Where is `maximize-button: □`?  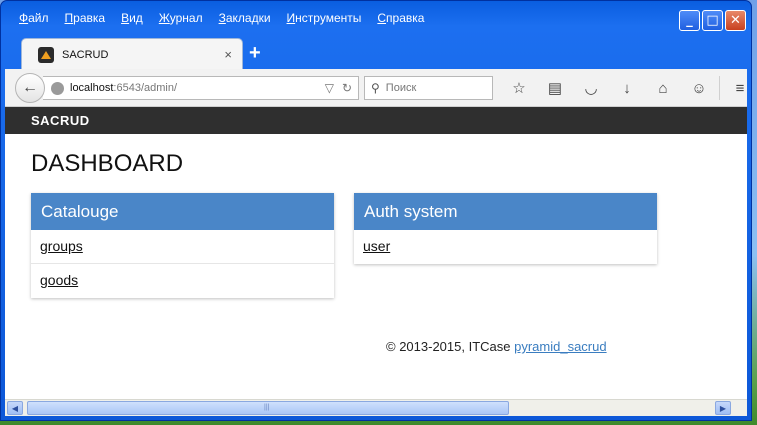 maximize-button: □ is located at coordinates (712, 20).